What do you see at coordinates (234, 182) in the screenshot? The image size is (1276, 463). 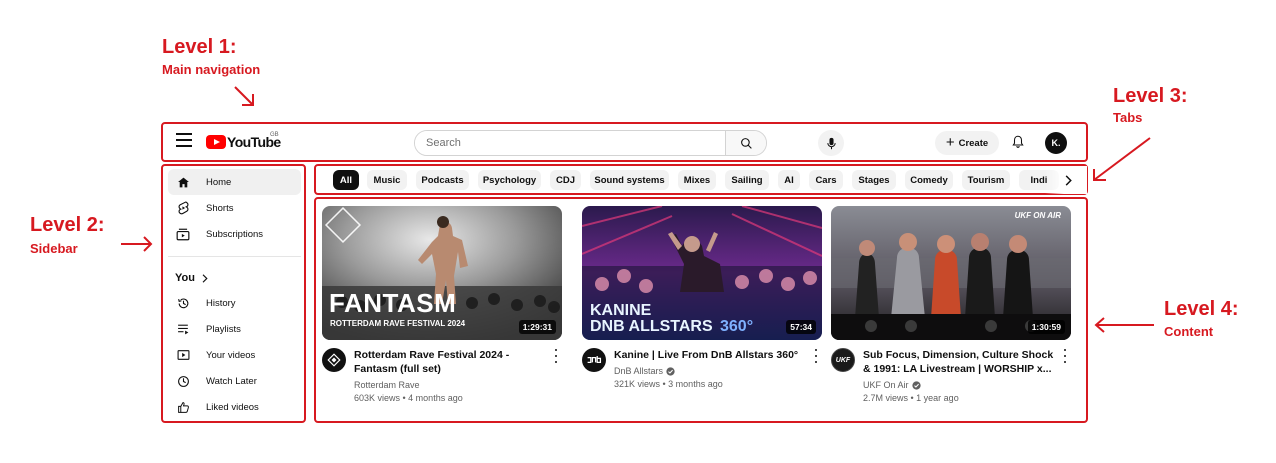 I see `sidebar-item-home: Home` at bounding box center [234, 182].